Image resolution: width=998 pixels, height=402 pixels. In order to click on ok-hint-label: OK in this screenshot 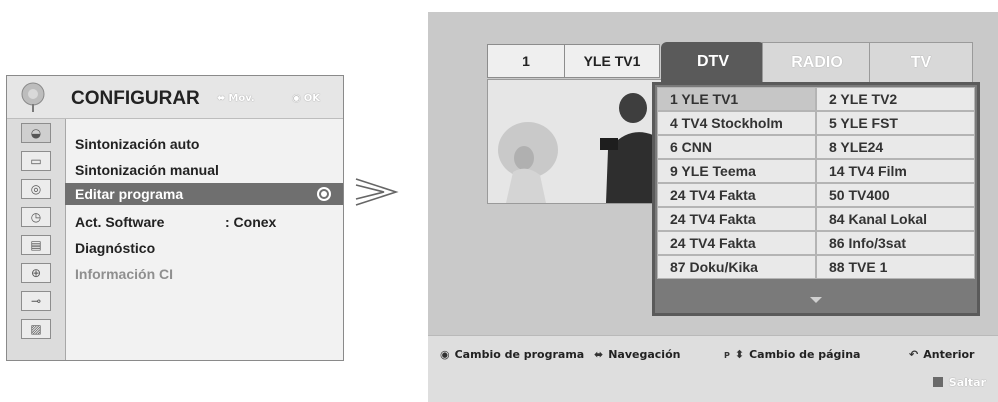, I will do `click(311, 98)`.